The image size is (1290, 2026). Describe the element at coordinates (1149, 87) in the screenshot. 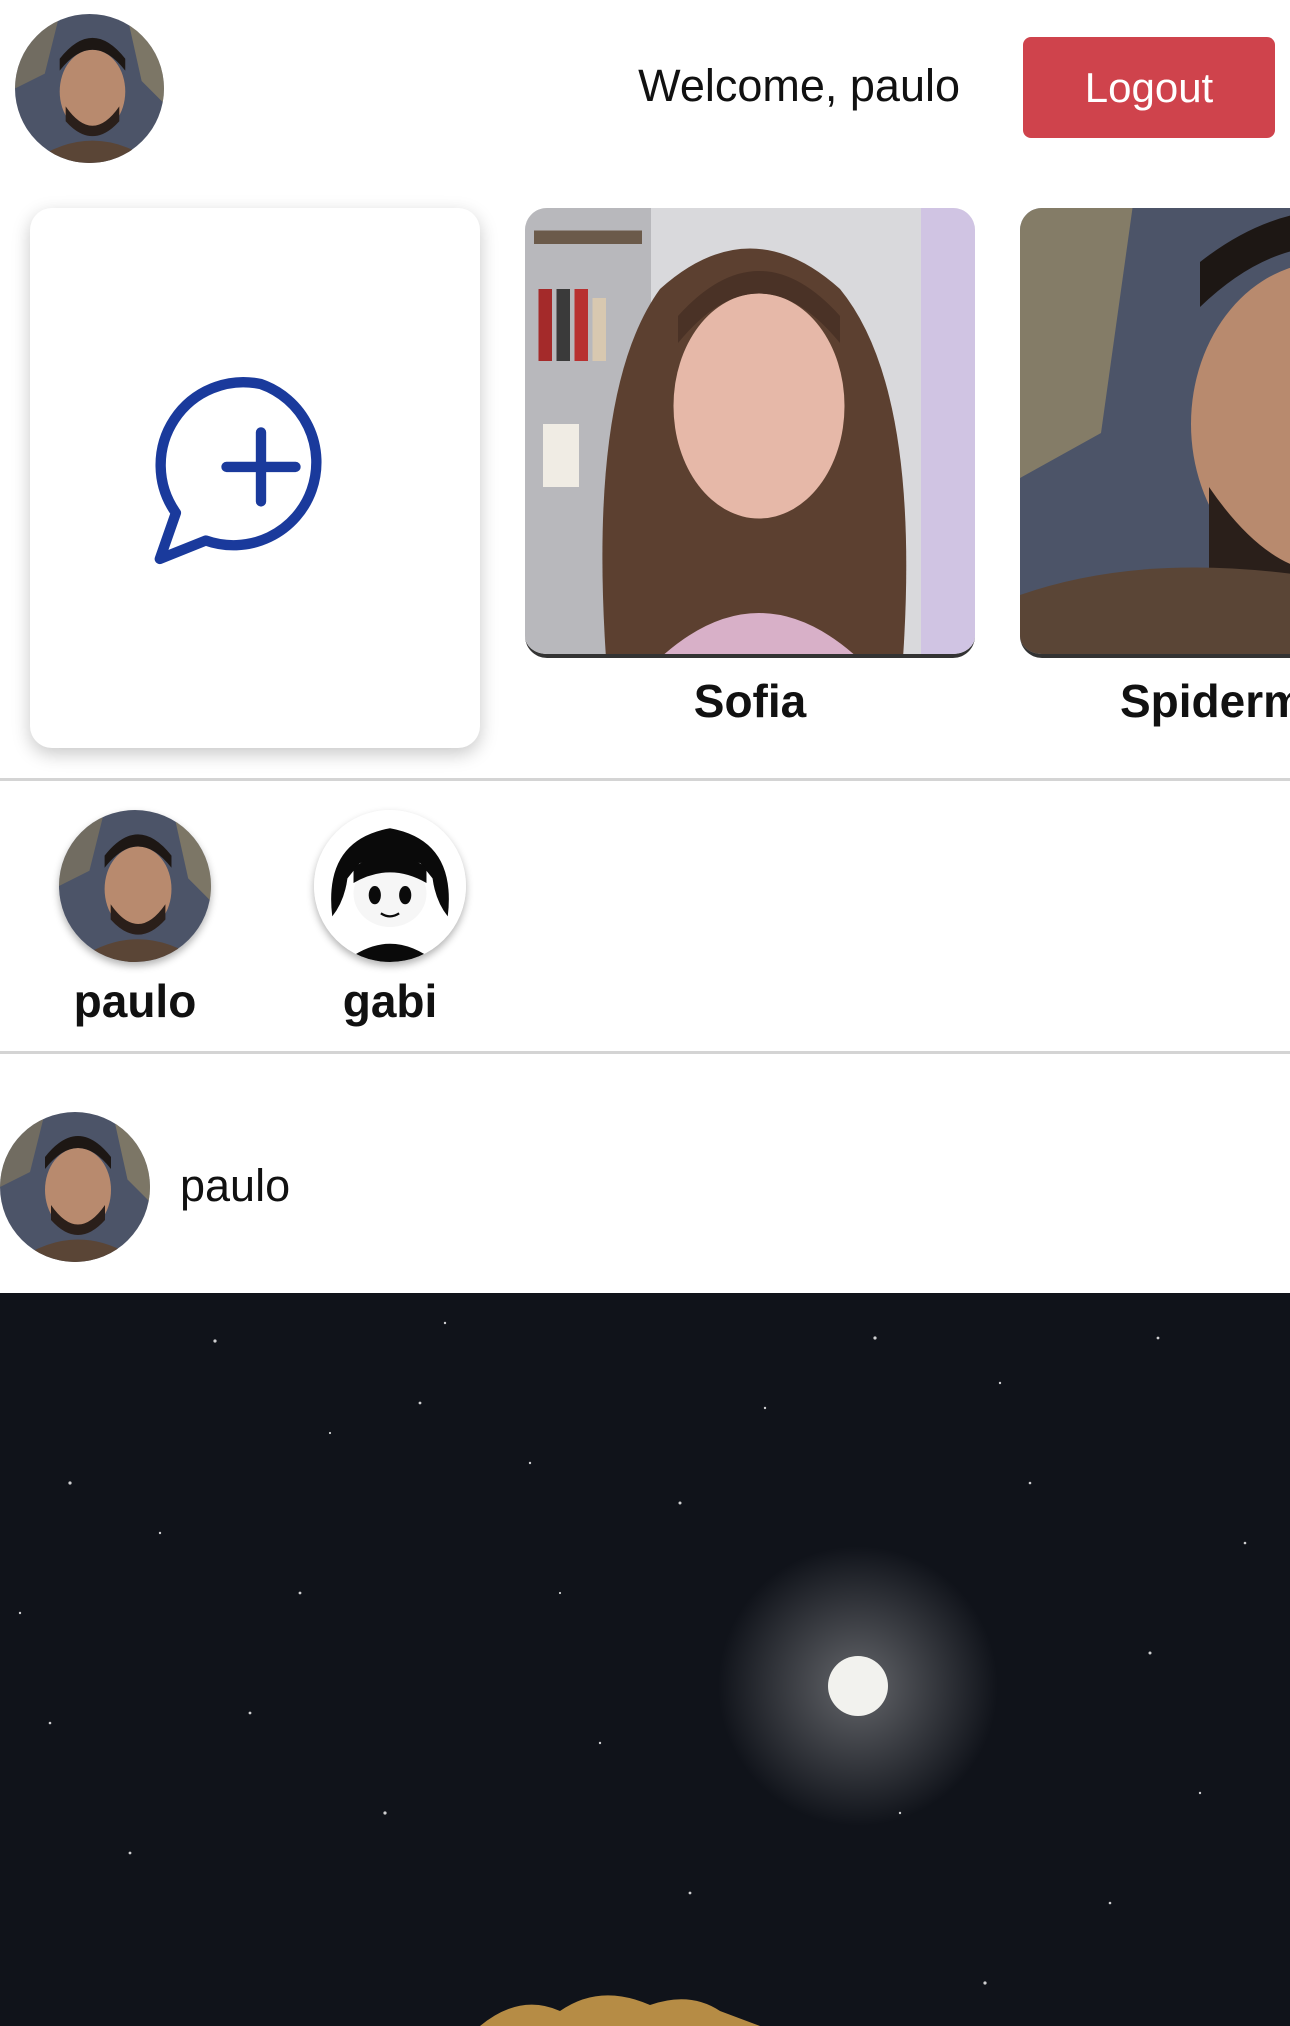

I see `logout-button: Logout` at that location.